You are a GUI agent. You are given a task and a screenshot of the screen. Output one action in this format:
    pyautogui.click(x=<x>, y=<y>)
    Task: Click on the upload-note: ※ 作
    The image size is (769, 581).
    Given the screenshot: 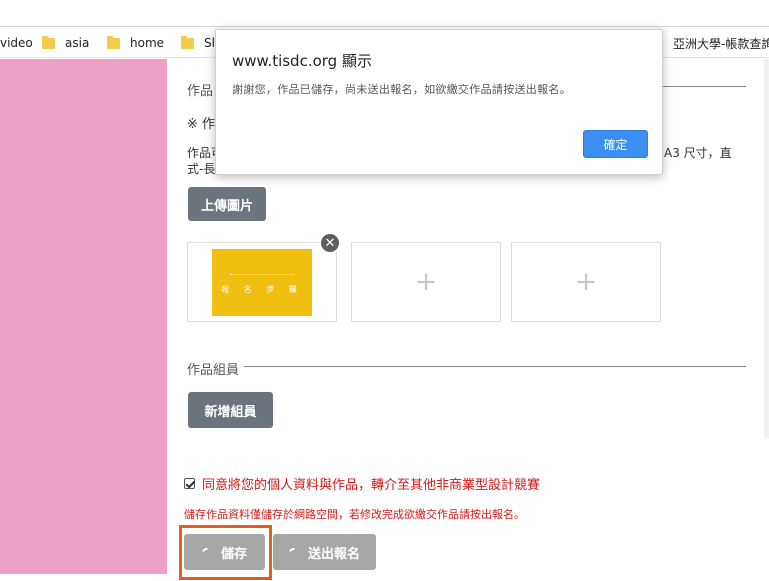 What is the action you would take?
    pyautogui.click(x=201, y=124)
    